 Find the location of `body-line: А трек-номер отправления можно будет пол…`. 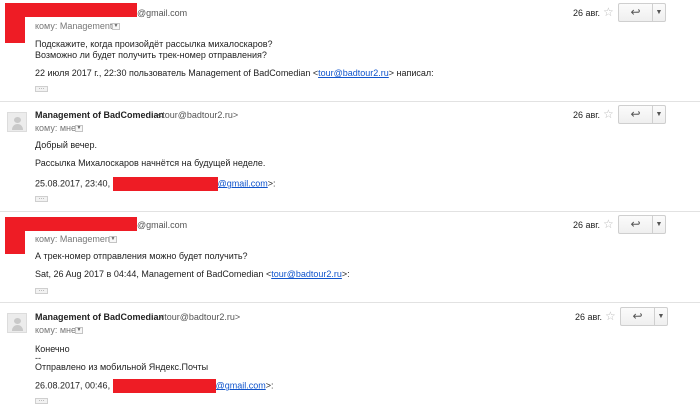

body-line: А трек-номер отправления можно будет пол… is located at coordinates (141, 256).